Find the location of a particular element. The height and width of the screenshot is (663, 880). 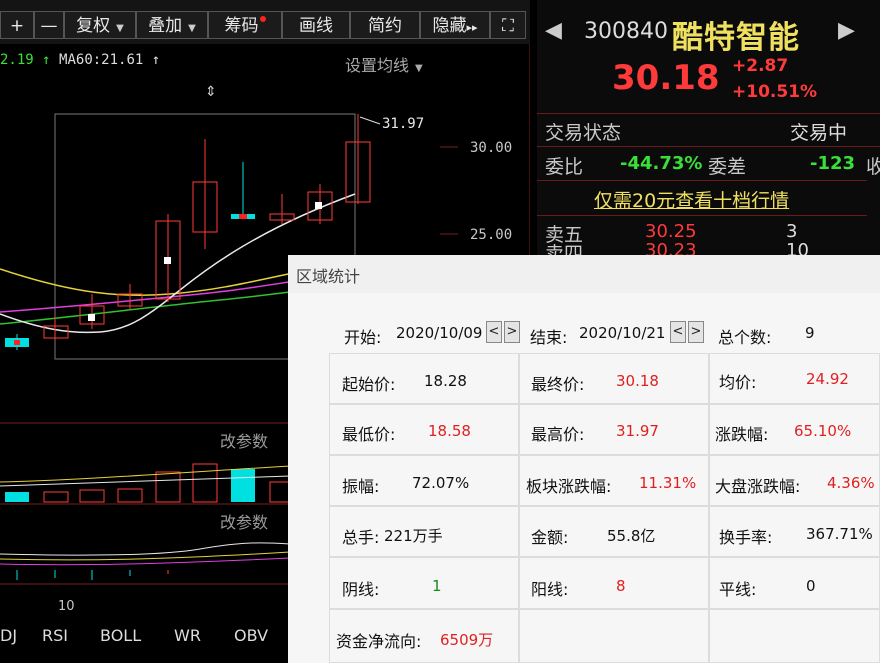

zoom-in-button: + is located at coordinates (17, 25).